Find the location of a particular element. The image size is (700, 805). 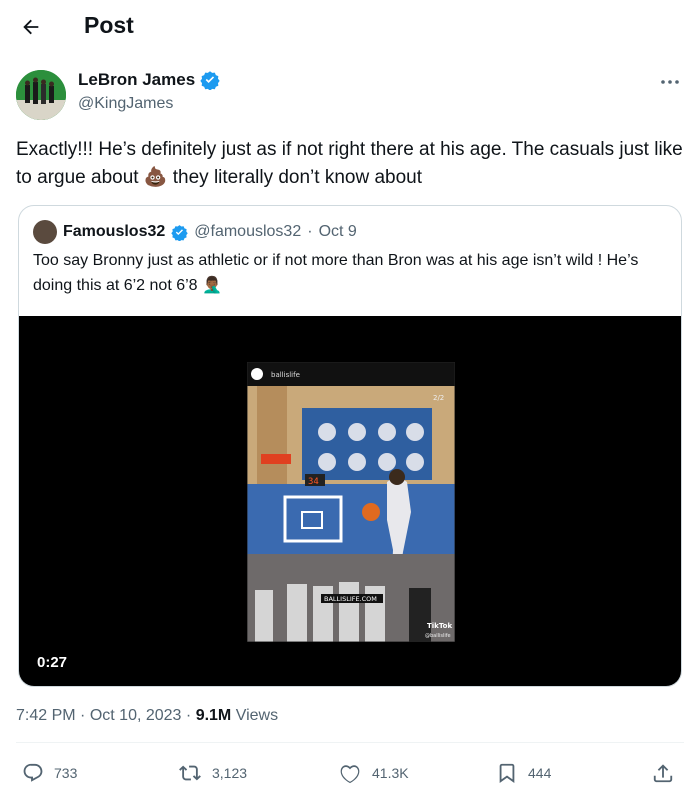

avatar is located at coordinates (41, 95).